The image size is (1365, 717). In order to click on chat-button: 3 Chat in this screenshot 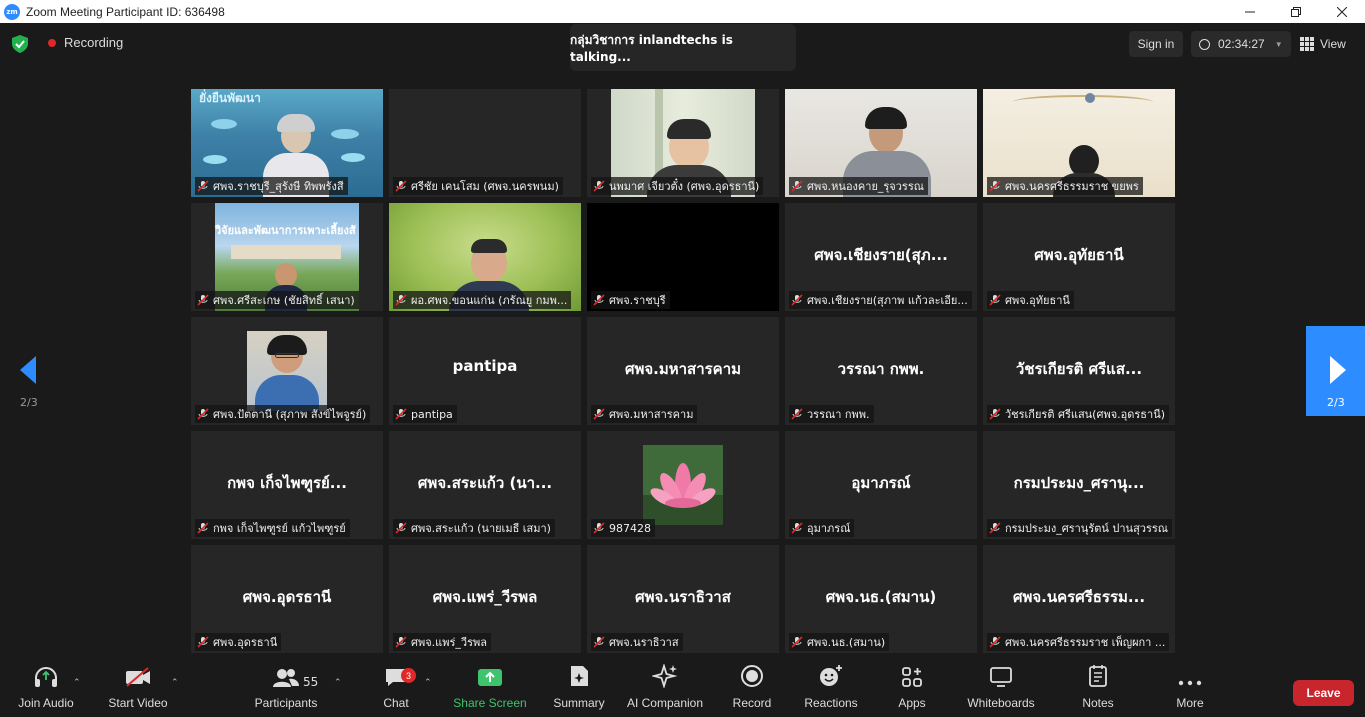, I will do `click(396, 688)`.